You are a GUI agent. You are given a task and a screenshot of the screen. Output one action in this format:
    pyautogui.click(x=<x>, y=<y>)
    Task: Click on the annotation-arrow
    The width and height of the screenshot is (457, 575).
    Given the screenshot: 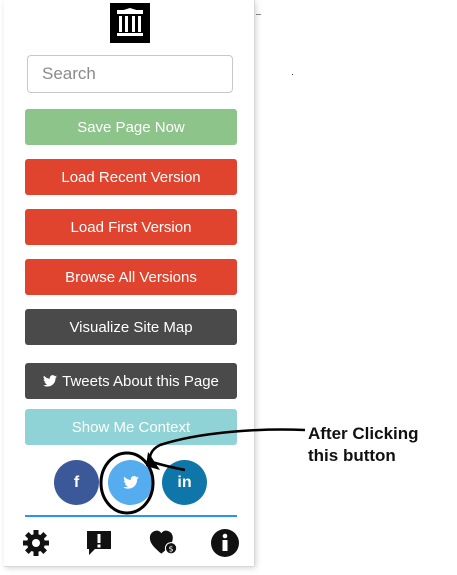 What is the action you would take?
    pyautogui.click(x=202, y=471)
    